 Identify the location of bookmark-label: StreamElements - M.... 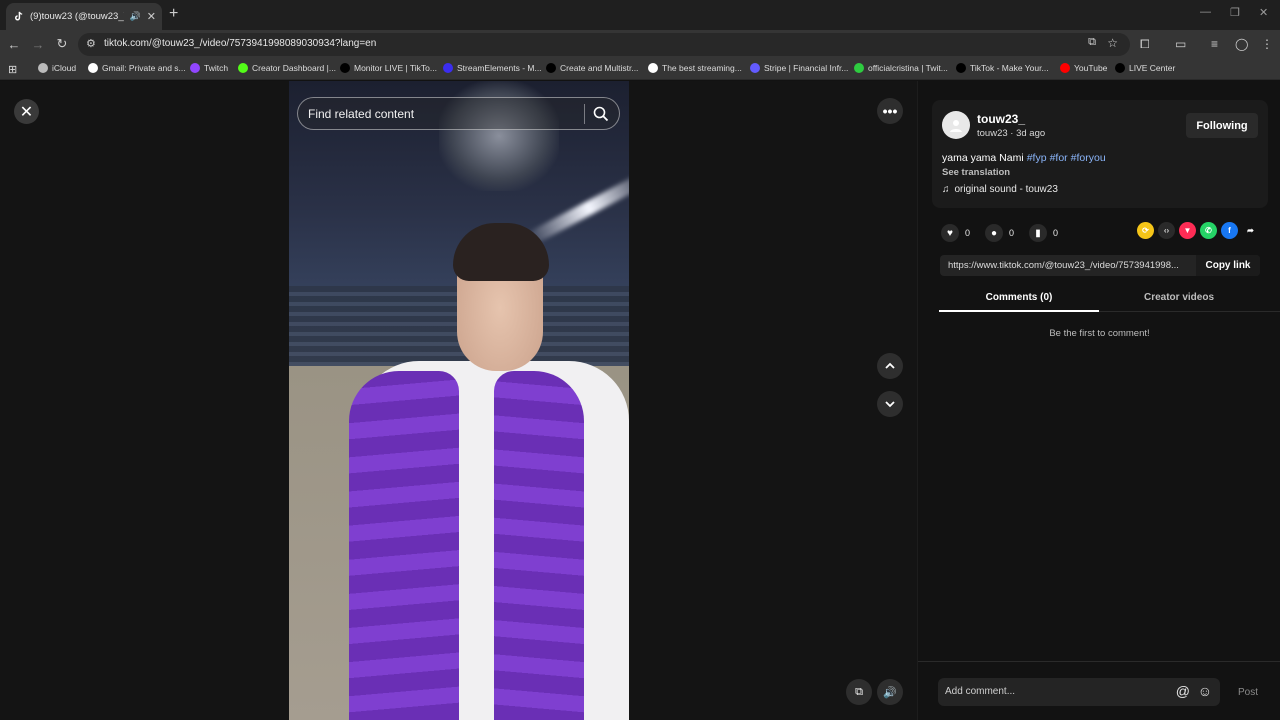
(499, 68).